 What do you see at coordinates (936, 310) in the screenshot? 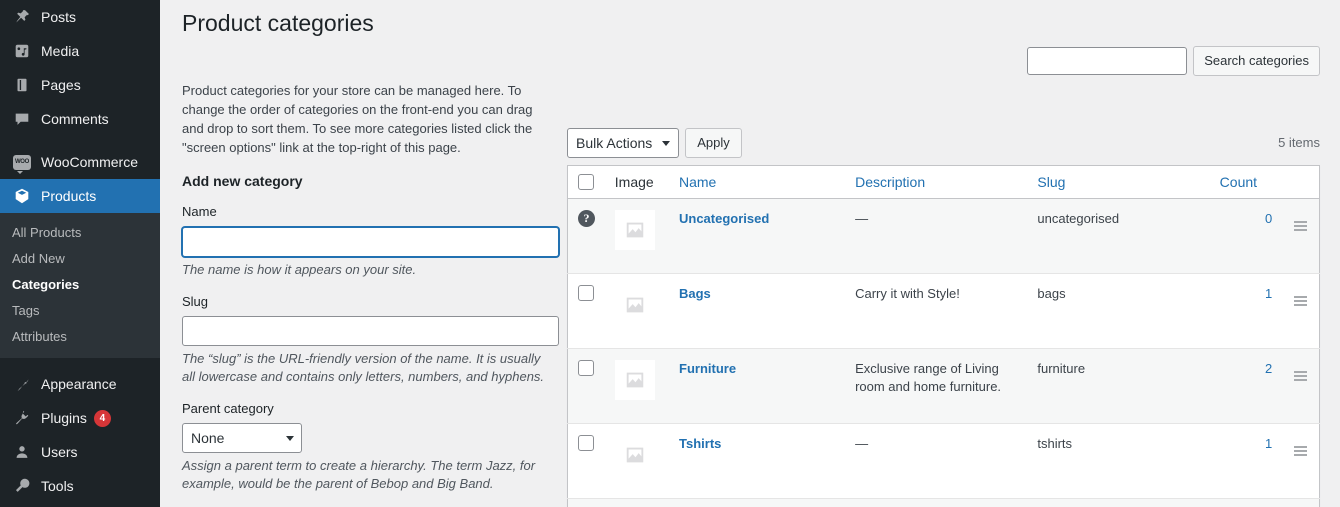
I see `row-description-cell: Carry it with Style!` at bounding box center [936, 310].